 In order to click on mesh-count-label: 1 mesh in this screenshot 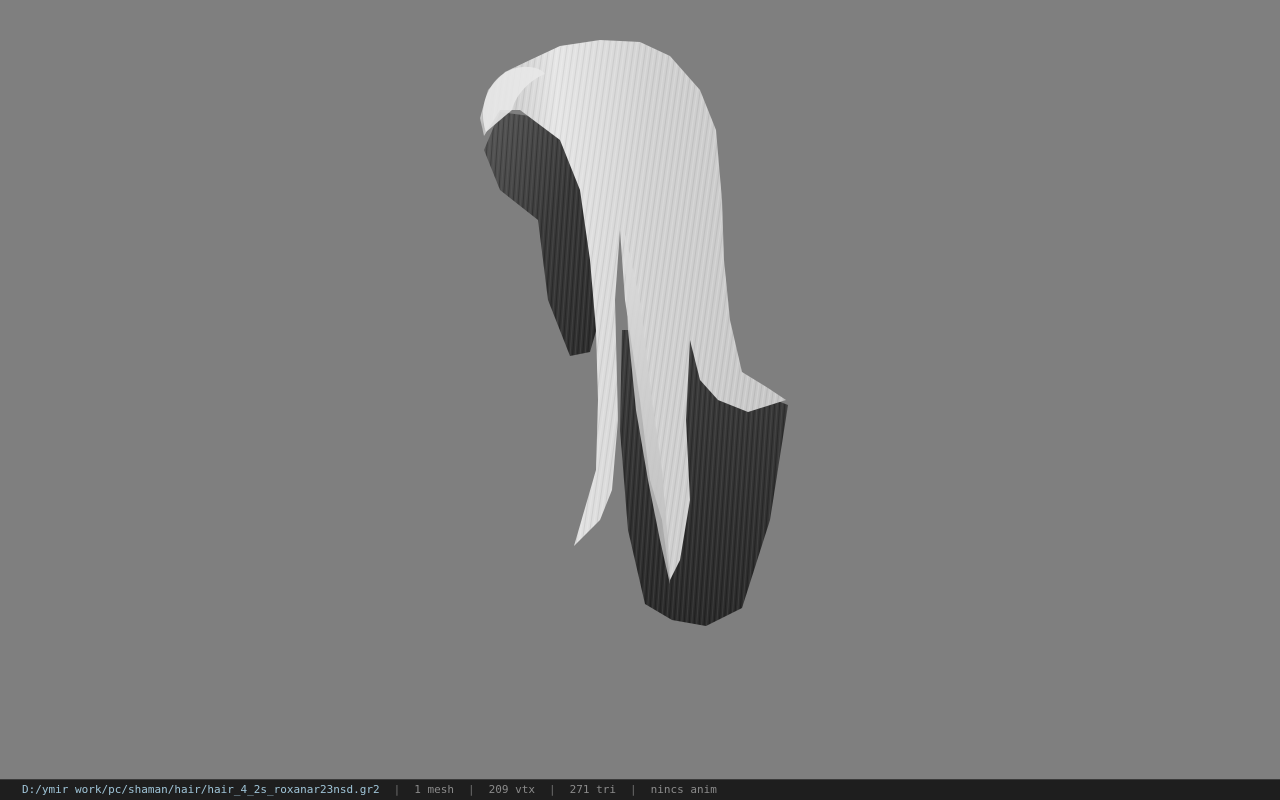, I will do `click(434, 789)`.